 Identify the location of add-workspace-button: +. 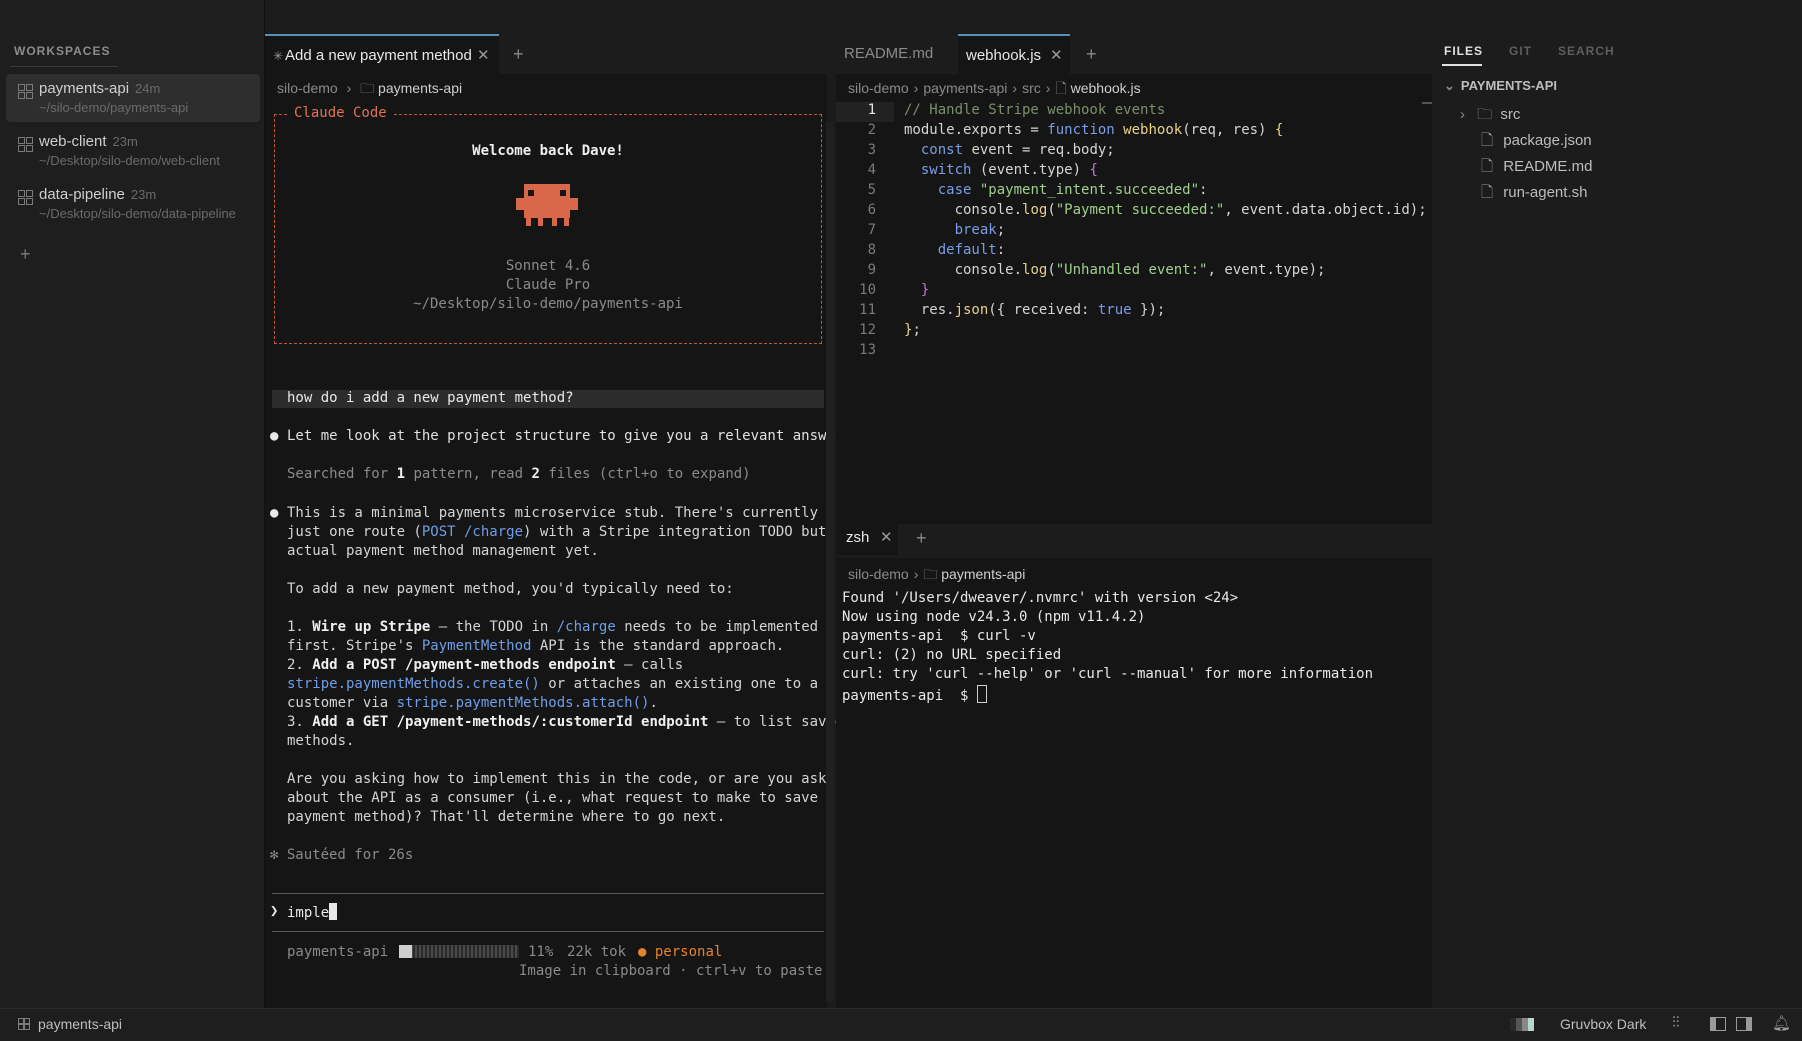
(25, 254).